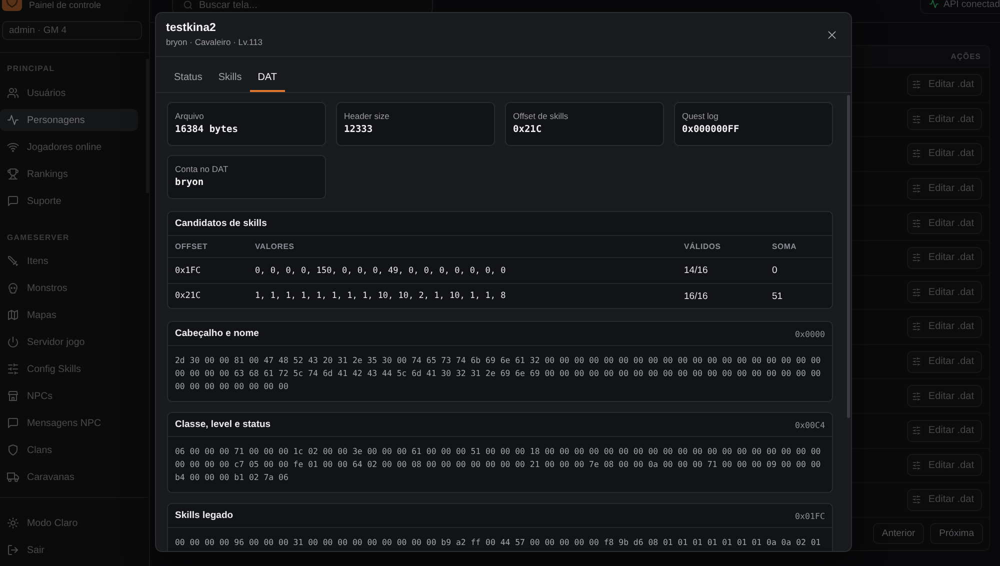 This screenshot has width=1000, height=566. What do you see at coordinates (188, 74) in the screenshot?
I see `tab: Status` at bounding box center [188, 74].